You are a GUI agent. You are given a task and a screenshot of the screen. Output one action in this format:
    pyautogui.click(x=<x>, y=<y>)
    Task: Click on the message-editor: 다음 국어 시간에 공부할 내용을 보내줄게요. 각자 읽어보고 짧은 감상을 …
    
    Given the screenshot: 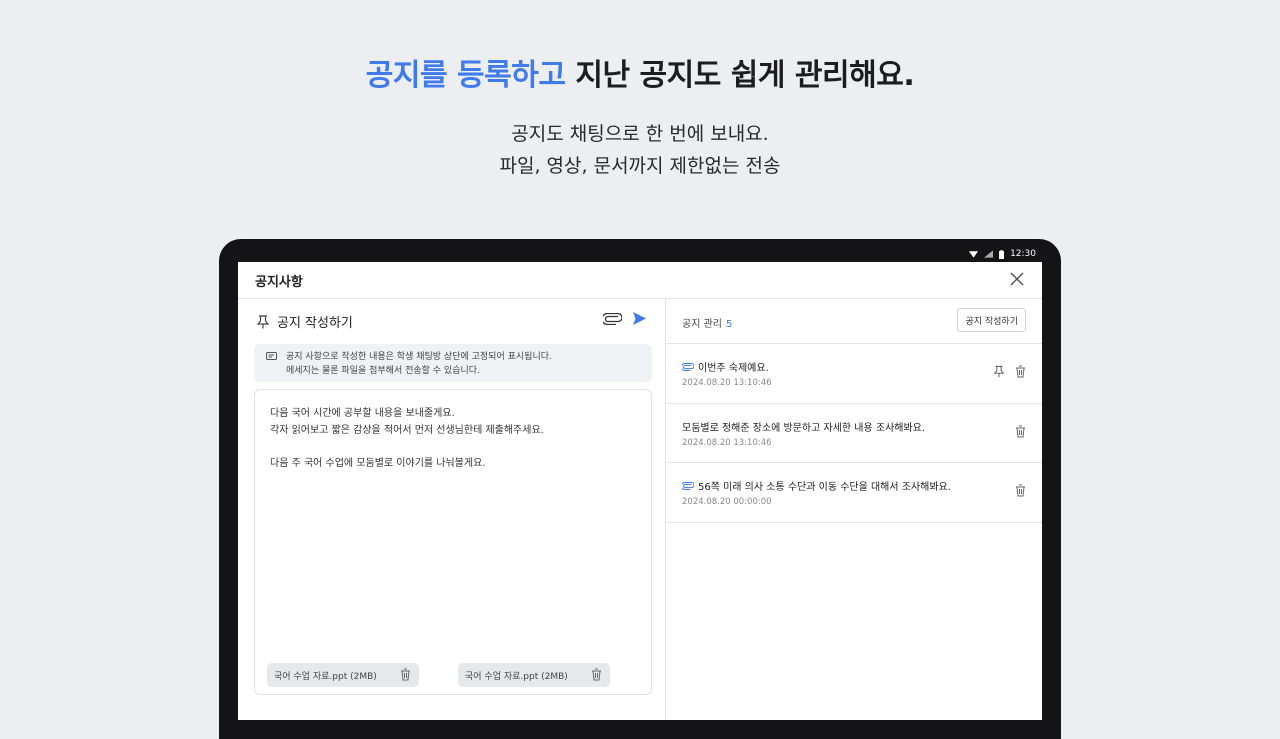 What is the action you would take?
    pyautogui.click(x=453, y=542)
    